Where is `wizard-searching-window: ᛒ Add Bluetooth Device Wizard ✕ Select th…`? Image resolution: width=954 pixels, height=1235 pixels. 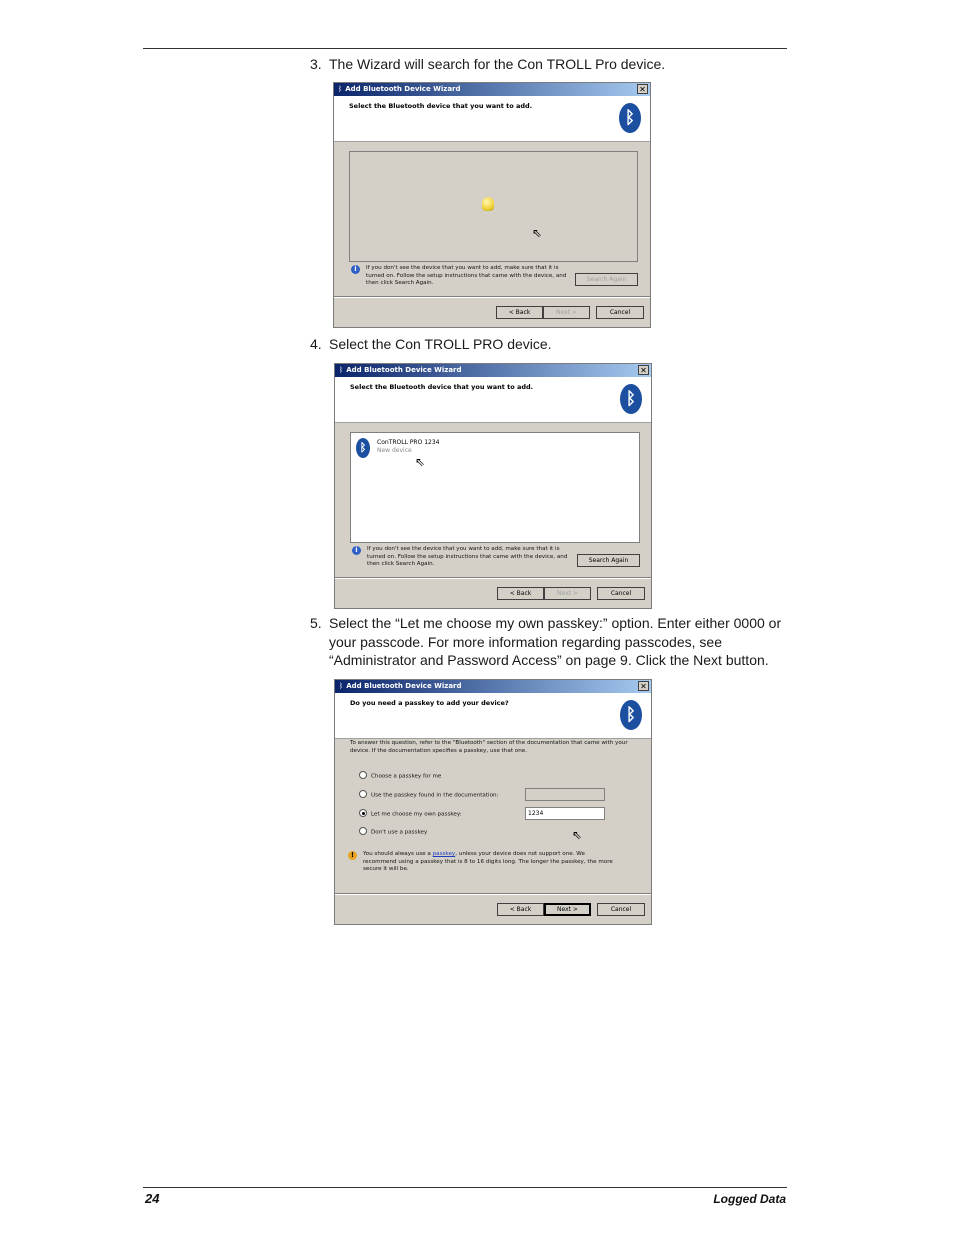
wizard-searching-window: ᛒ Add Bluetooth Device Wizard ✕ Select th… is located at coordinates (492, 205).